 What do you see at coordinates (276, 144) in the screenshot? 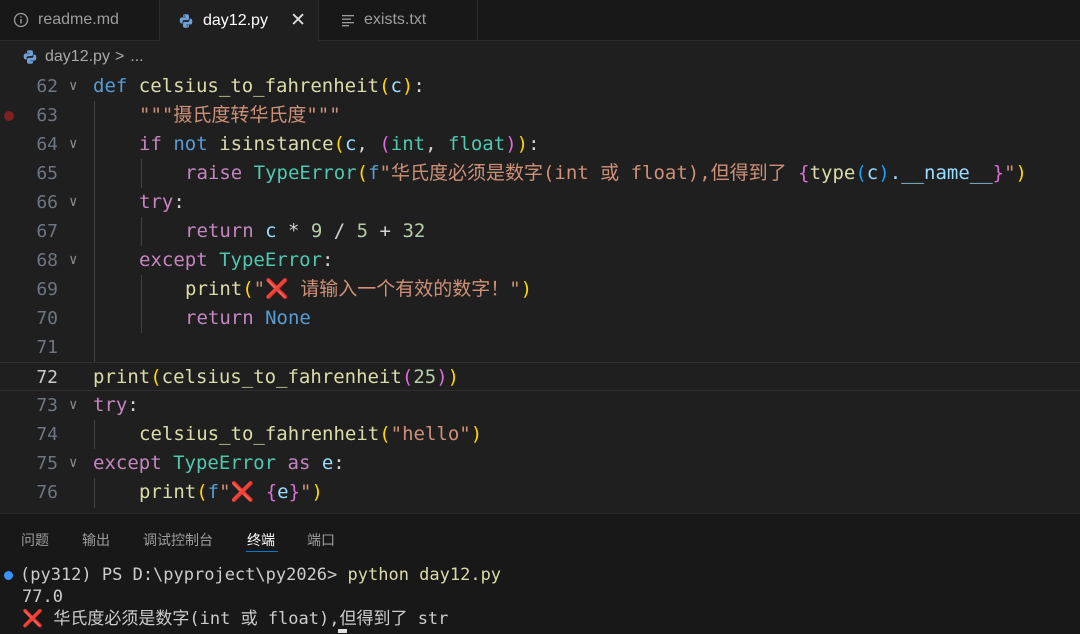
I see `code-function: isinstance` at bounding box center [276, 144].